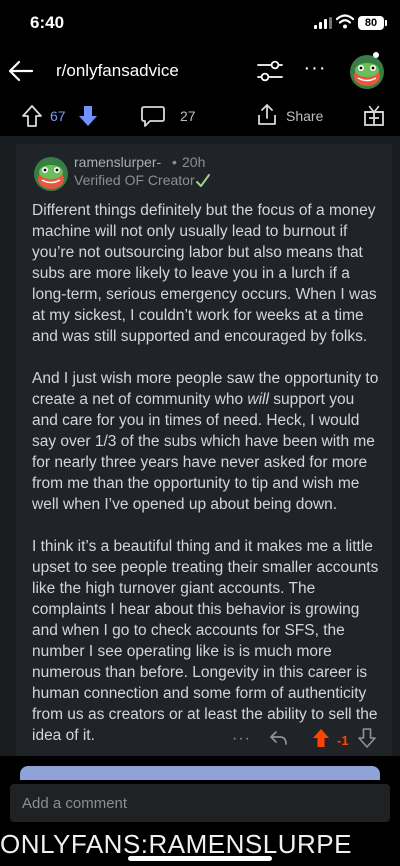 The image size is (400, 866). What do you see at coordinates (343, 740) in the screenshot?
I see `comment-score: -1` at bounding box center [343, 740].